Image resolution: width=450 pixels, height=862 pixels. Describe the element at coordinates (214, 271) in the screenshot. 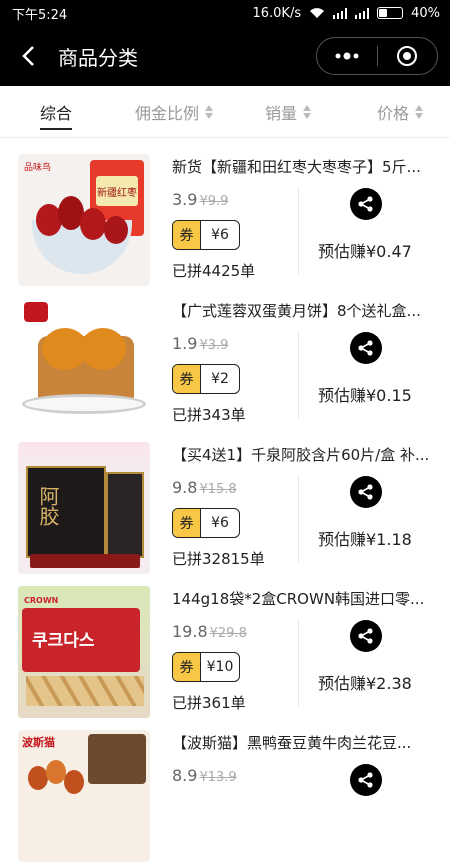

I see `sold-count: 已拼4425单` at that location.